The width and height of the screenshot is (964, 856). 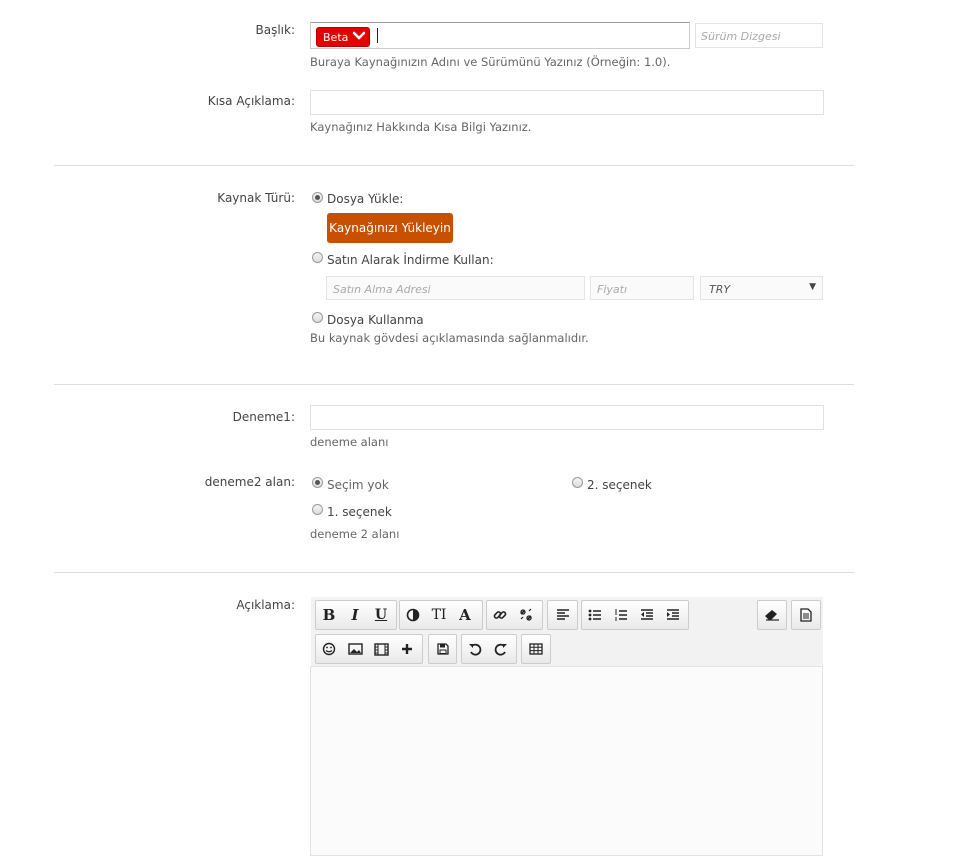 I want to click on radio-upload-label: Dosya Yükle:, so click(x=365, y=199).